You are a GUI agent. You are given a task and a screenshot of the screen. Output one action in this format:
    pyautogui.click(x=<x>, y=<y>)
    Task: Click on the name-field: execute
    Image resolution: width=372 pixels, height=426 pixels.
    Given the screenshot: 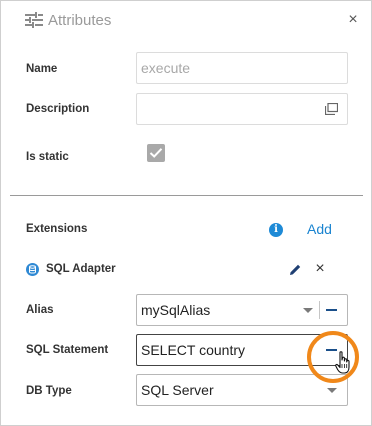 What is the action you would take?
    pyautogui.click(x=242, y=68)
    